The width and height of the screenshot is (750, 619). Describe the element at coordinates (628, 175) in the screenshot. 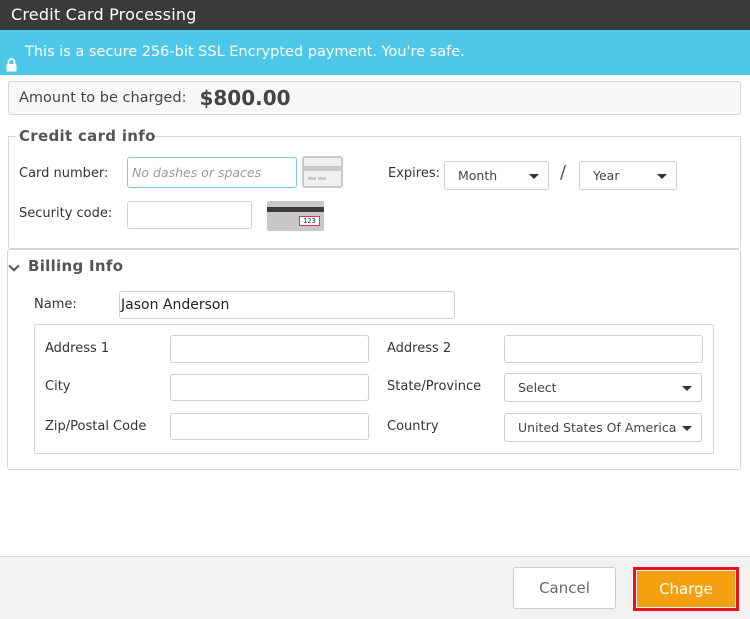

I see `expiry-year-select: Year` at that location.